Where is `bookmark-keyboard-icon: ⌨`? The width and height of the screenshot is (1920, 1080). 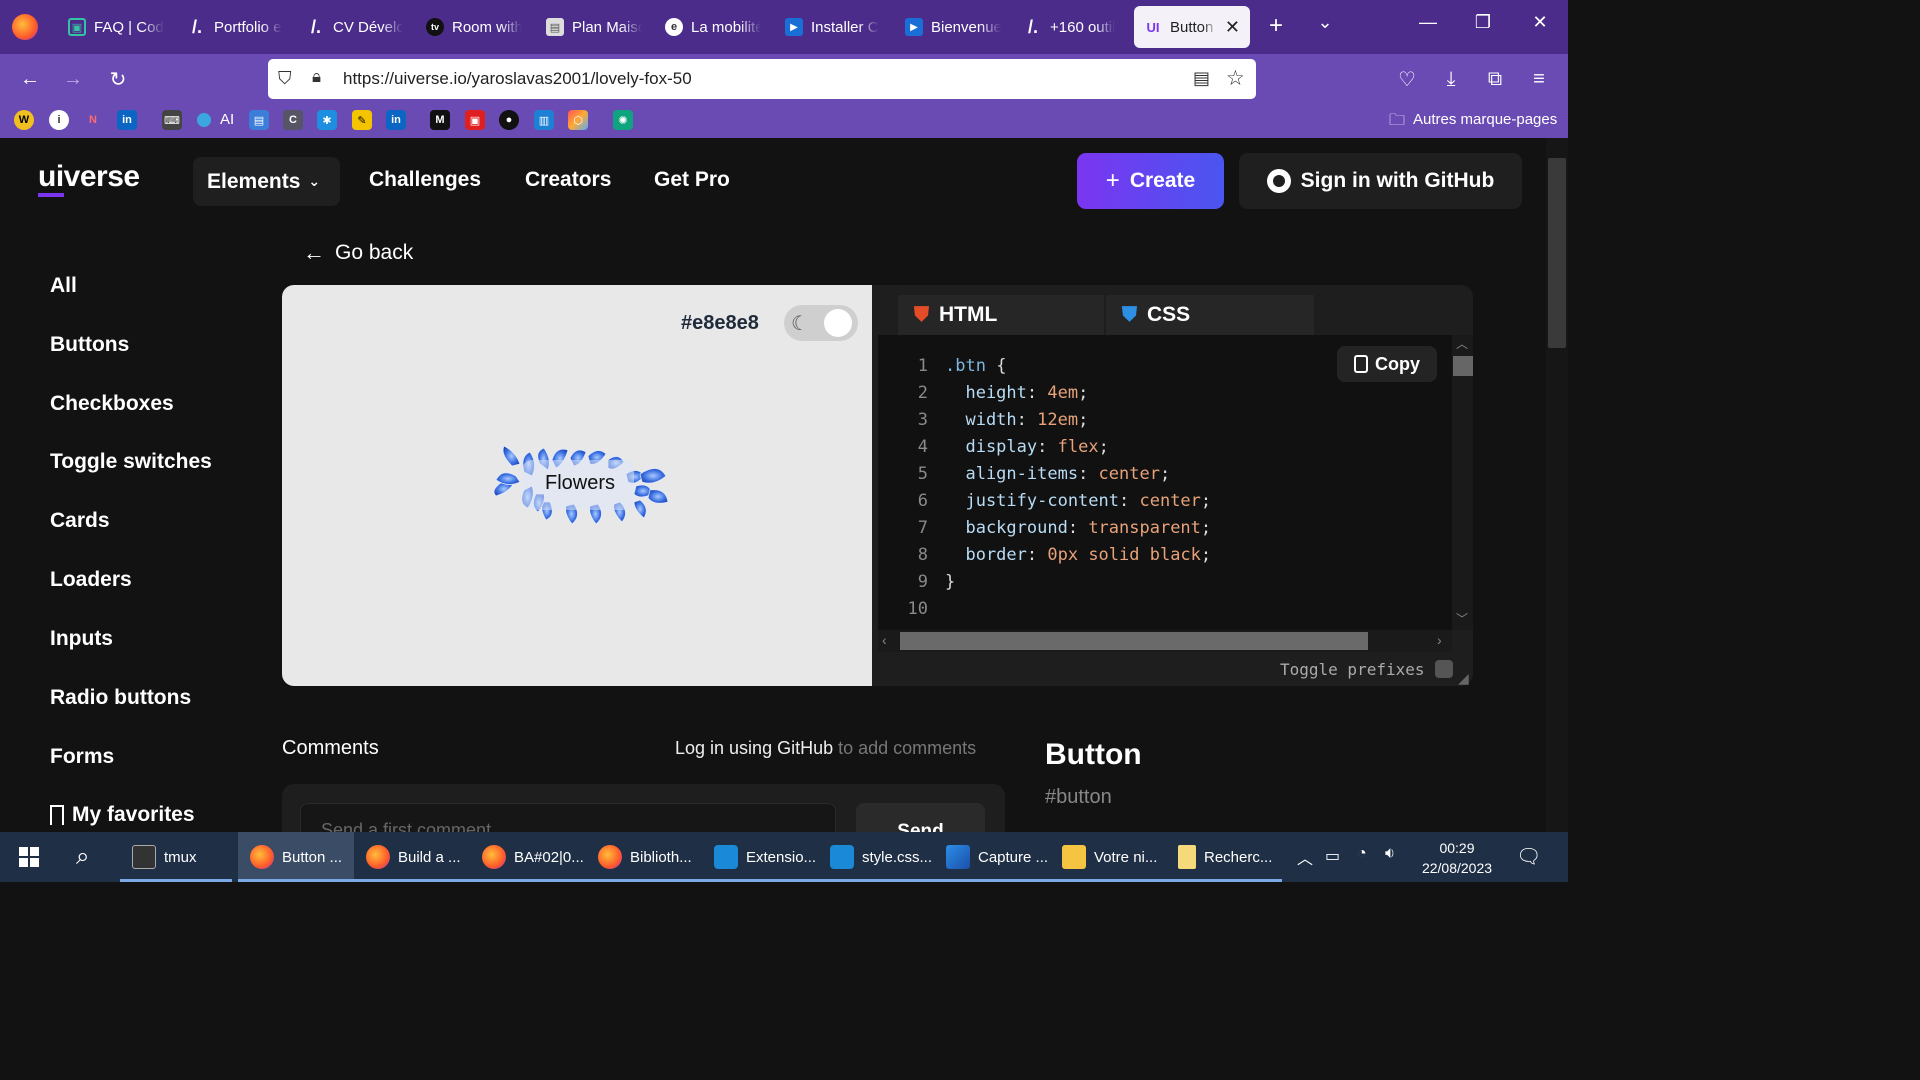 bookmark-keyboard-icon: ⌨ is located at coordinates (172, 120).